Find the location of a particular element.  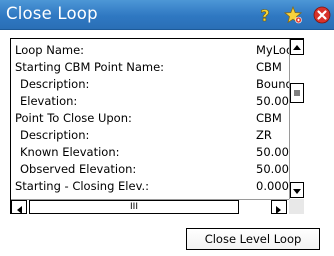

scroll-left-button is located at coordinates (19, 207).